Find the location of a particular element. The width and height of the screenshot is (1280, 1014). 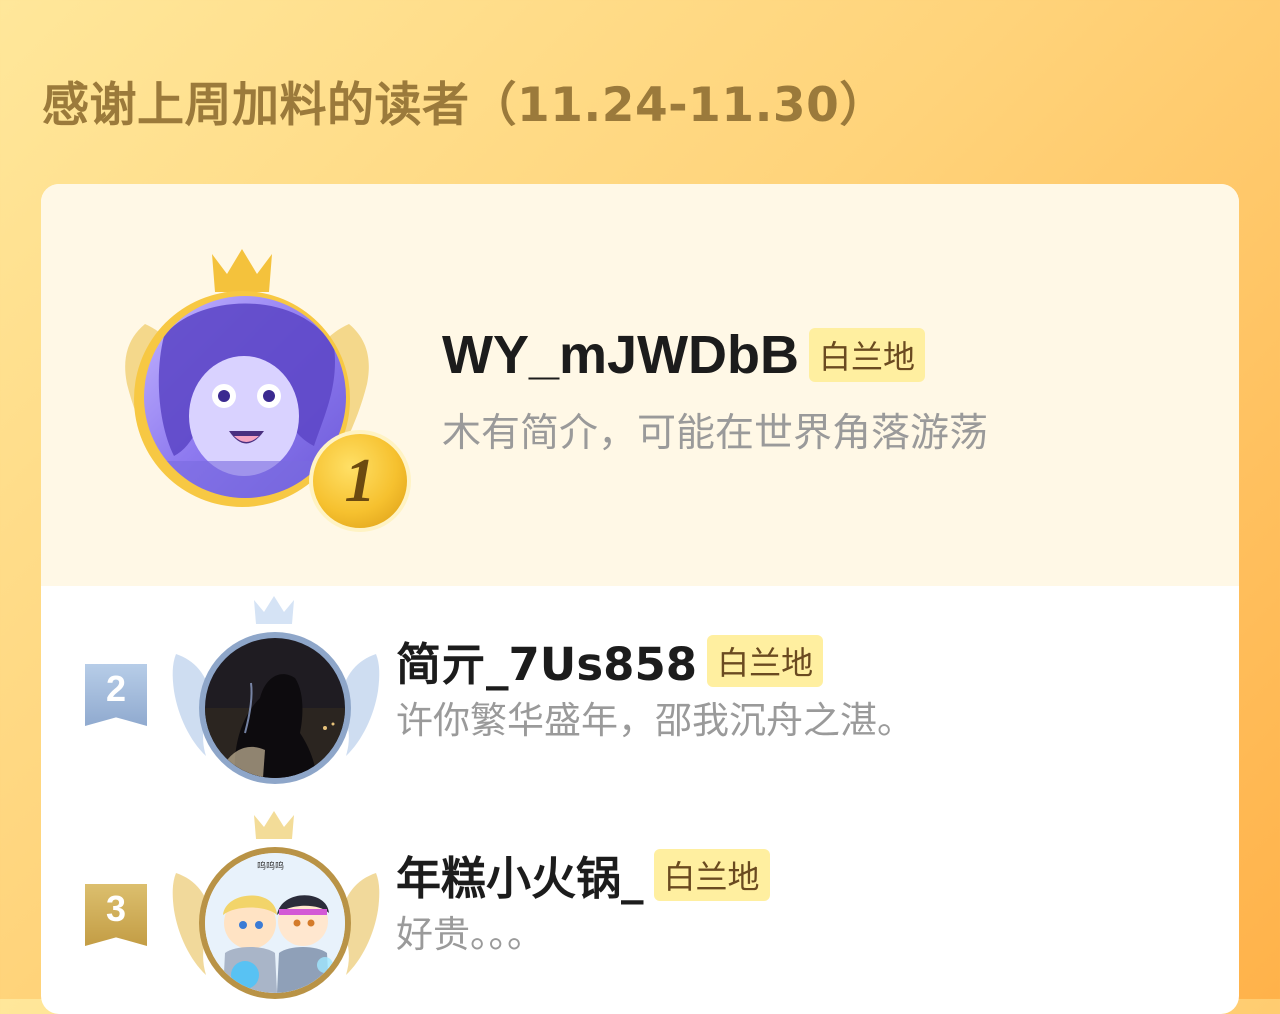

rank-number: 1 is located at coordinates (360, 481).